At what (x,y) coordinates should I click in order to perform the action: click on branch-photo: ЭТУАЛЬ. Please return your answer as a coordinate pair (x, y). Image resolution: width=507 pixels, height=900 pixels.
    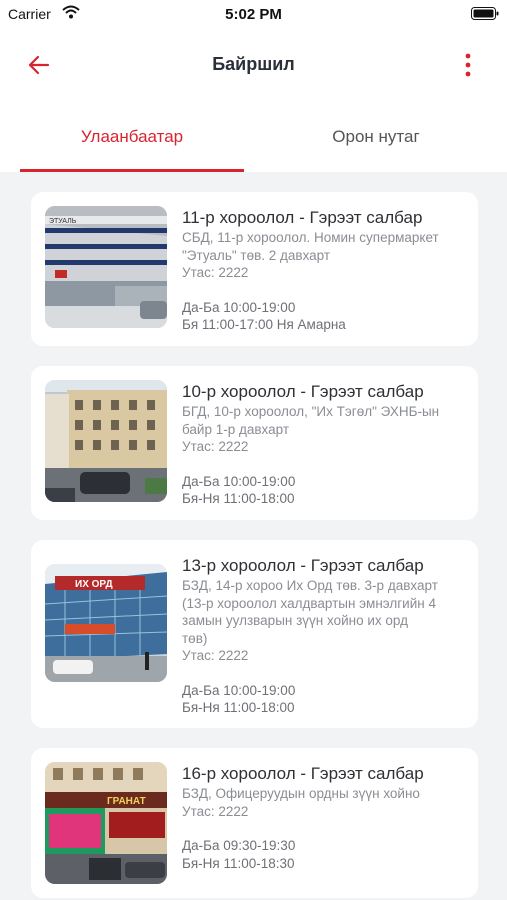
    Looking at the image, I should click on (106, 267).